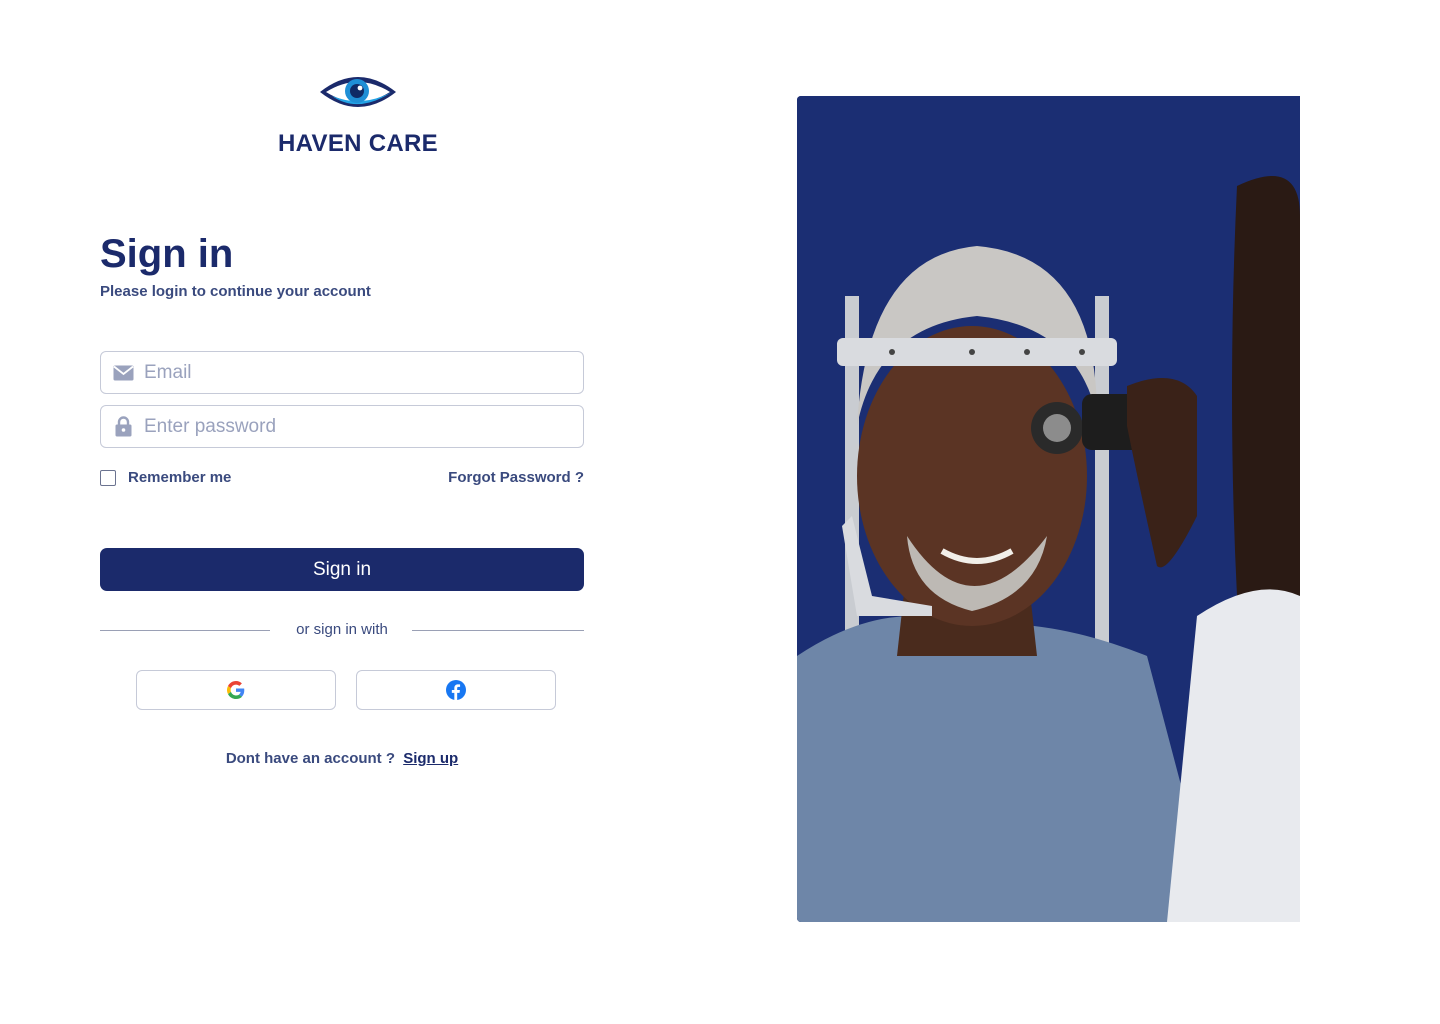 This screenshot has height=1024, width=1440. What do you see at coordinates (358, 143) in the screenshot?
I see `brand-name: HAVEN CARE` at bounding box center [358, 143].